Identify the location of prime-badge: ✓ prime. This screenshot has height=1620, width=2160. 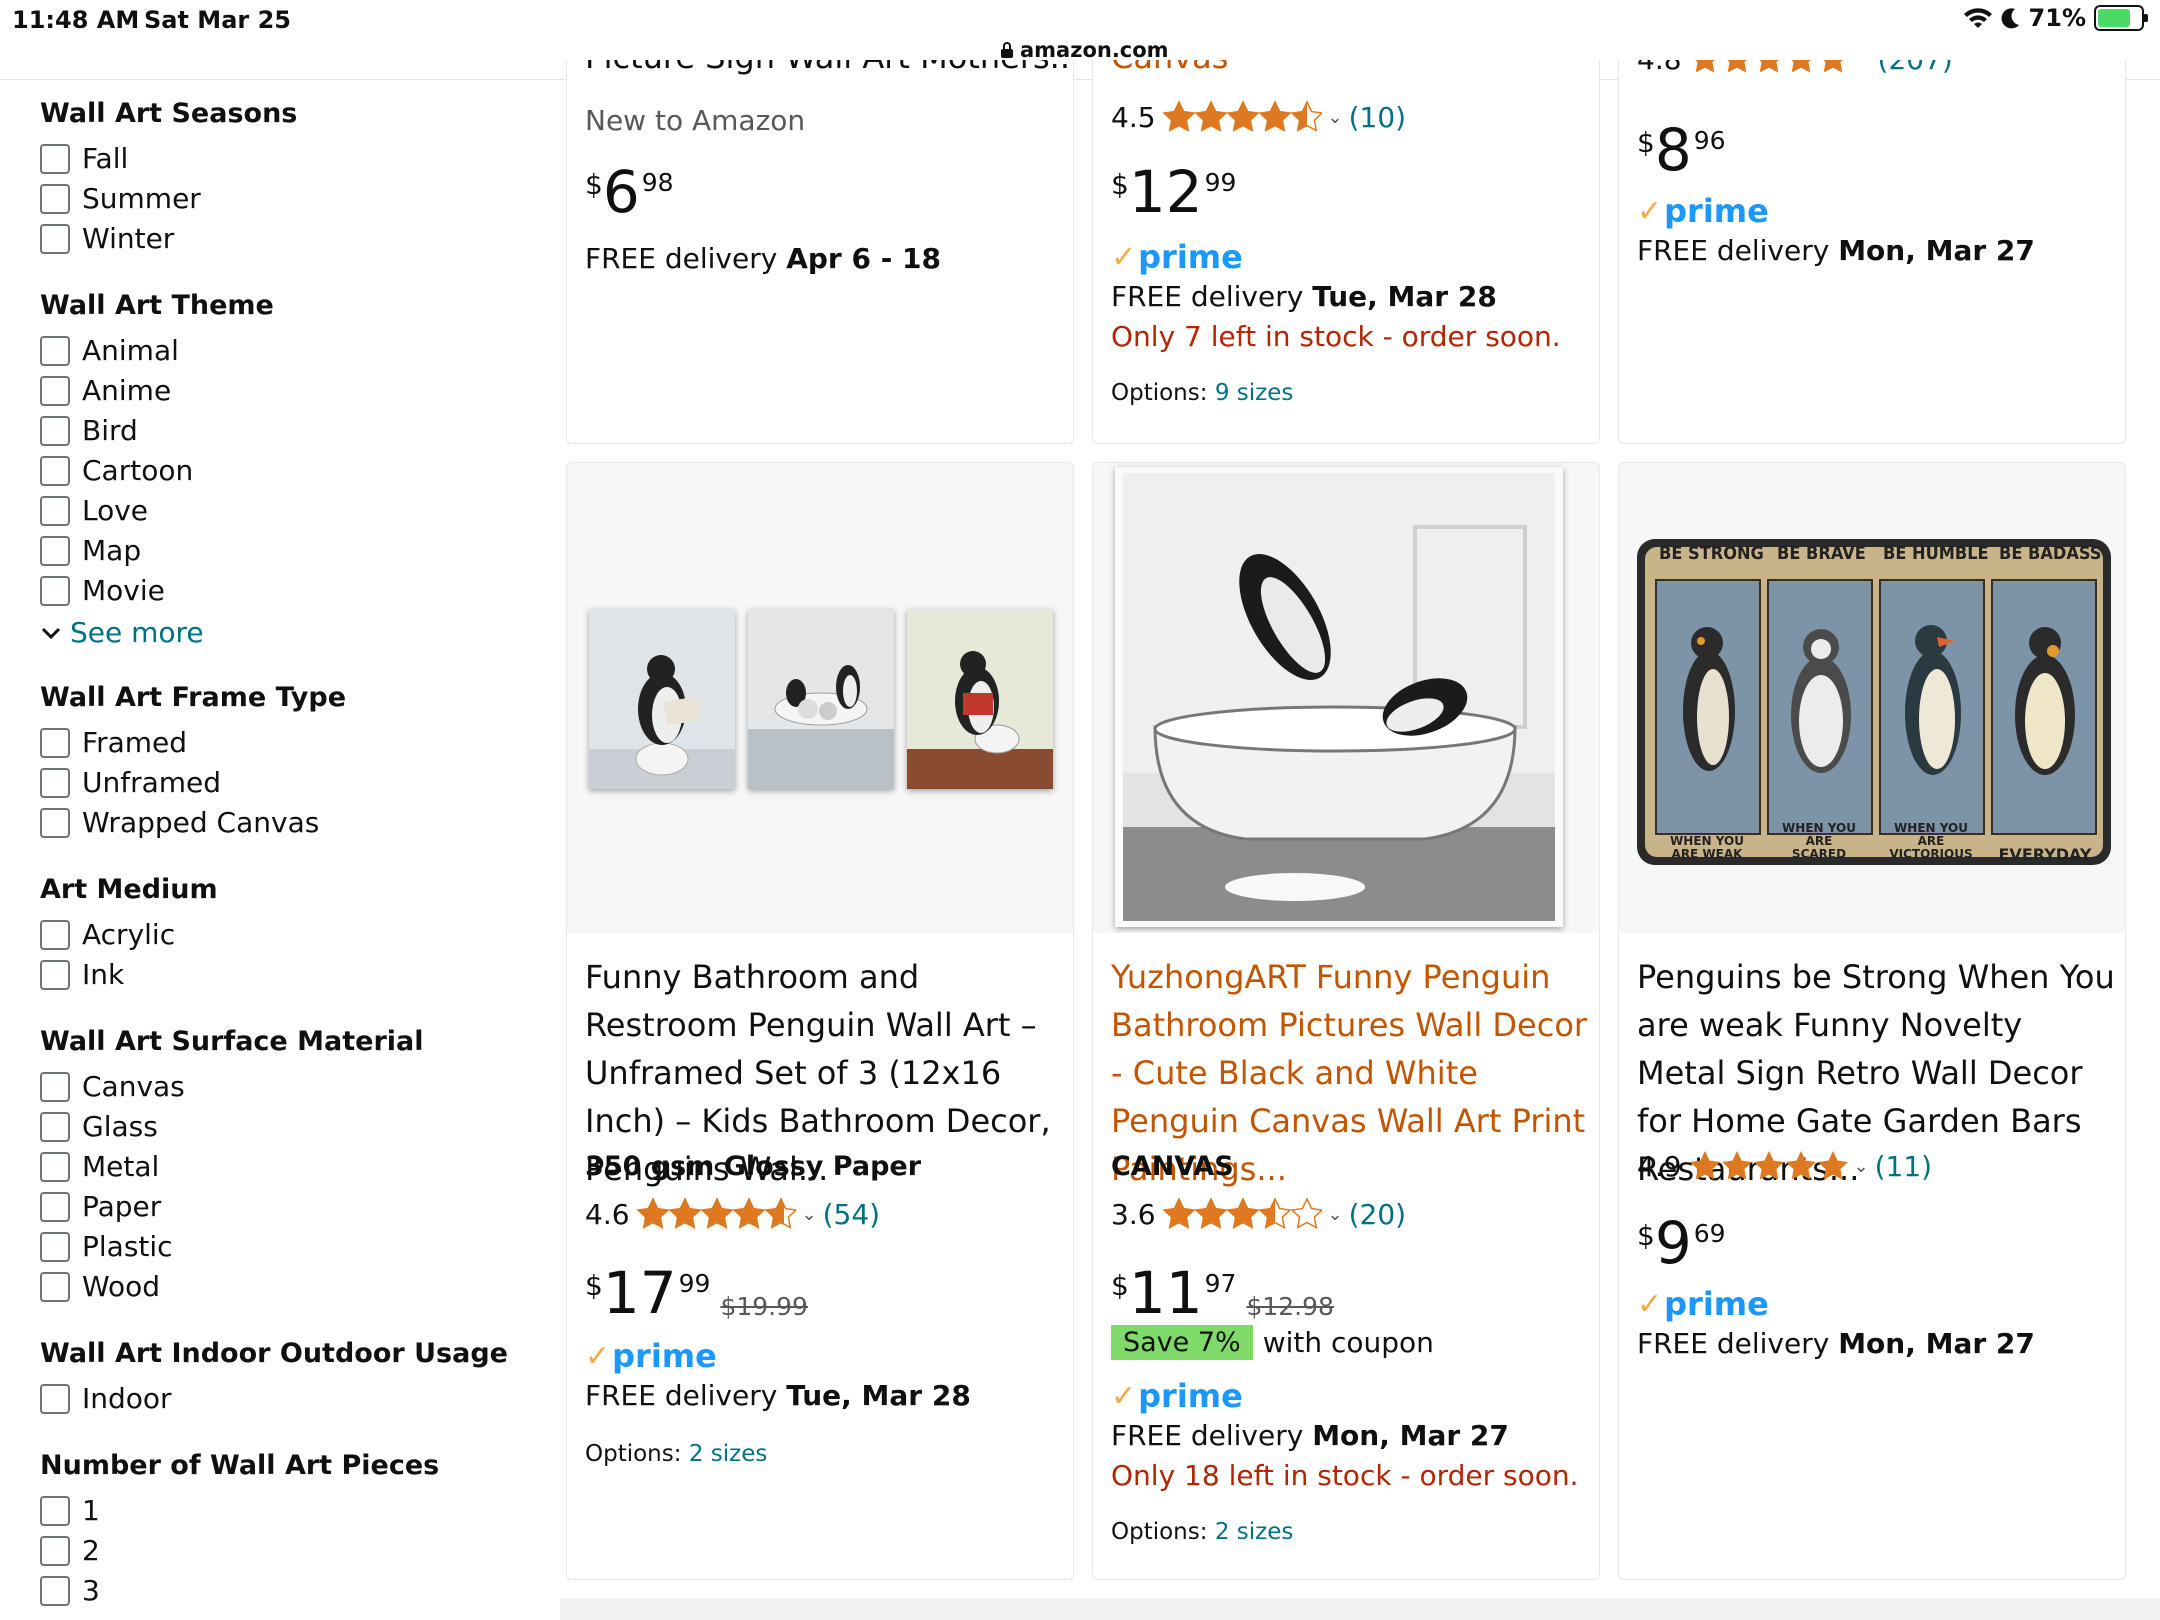
(651, 1356).